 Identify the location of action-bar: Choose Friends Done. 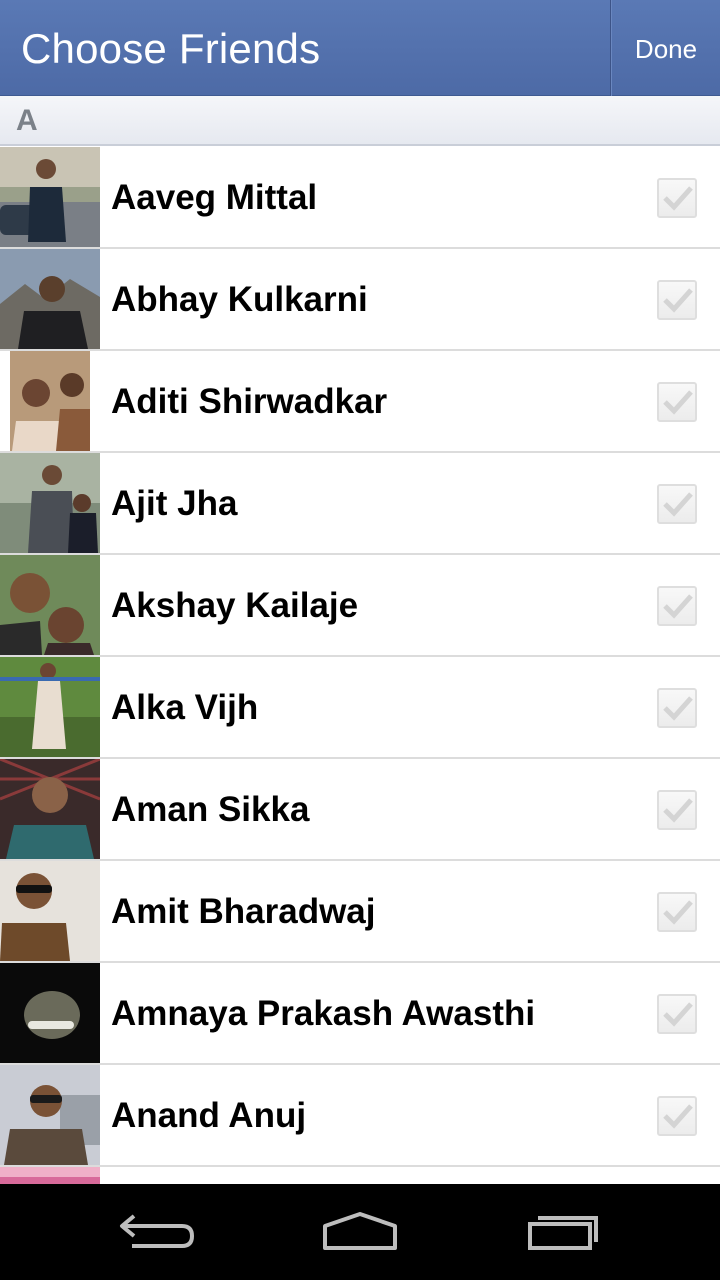
(360, 48).